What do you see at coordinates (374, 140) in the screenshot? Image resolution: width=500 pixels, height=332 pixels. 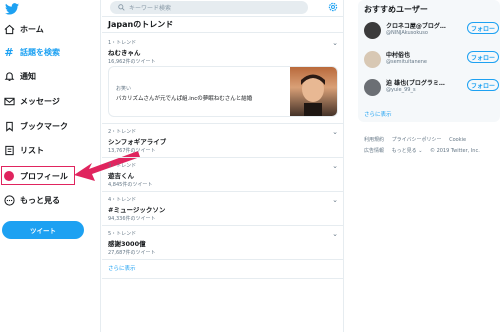 I see `footer-link: 利用規約` at bounding box center [374, 140].